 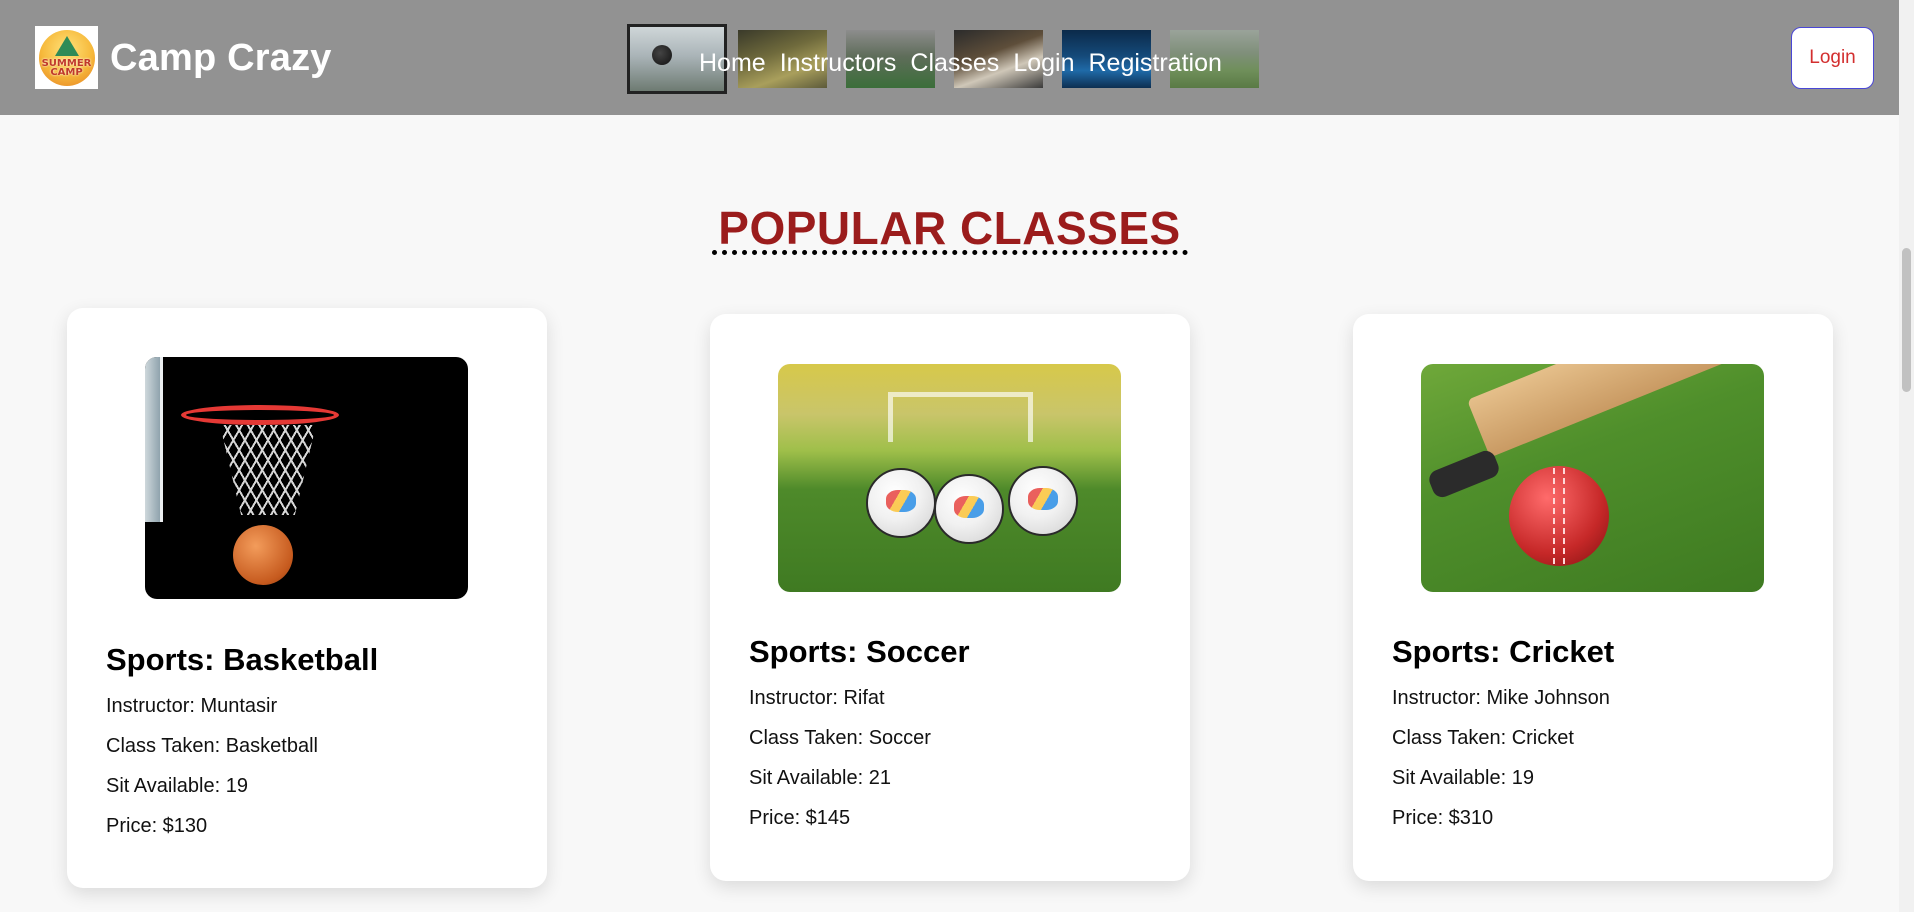 What do you see at coordinates (1483, 738) in the screenshot?
I see `card-class-taken: Class Taken: Cricket` at bounding box center [1483, 738].